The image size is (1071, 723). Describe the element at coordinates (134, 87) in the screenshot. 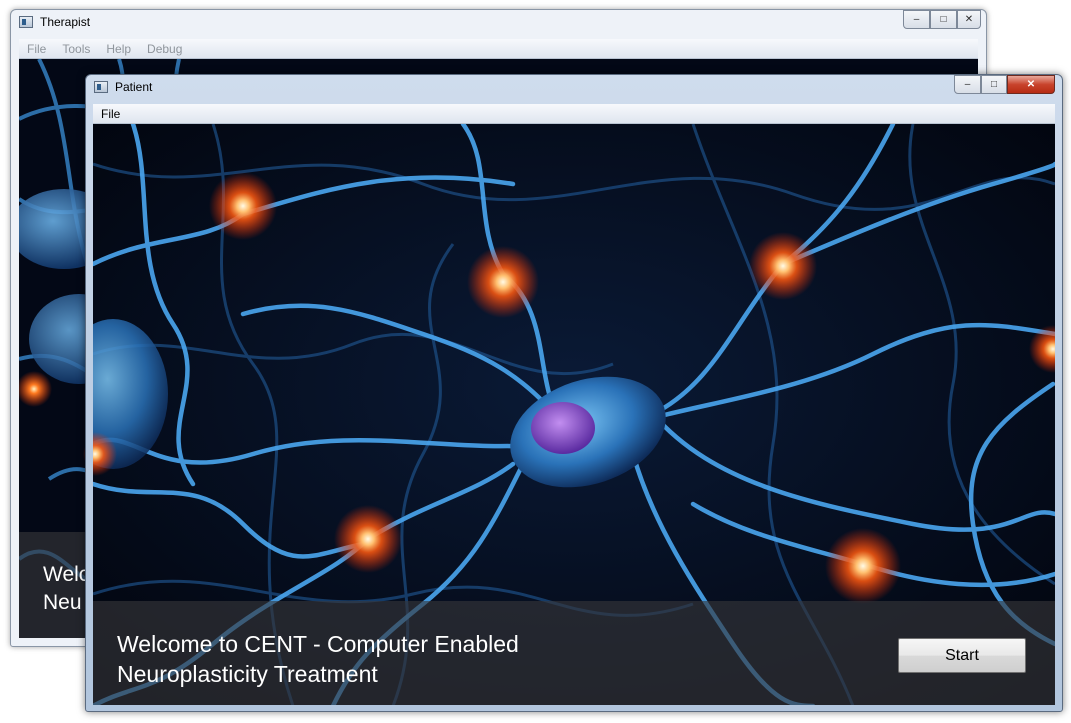

I see `patient-window-title: Patient` at that location.